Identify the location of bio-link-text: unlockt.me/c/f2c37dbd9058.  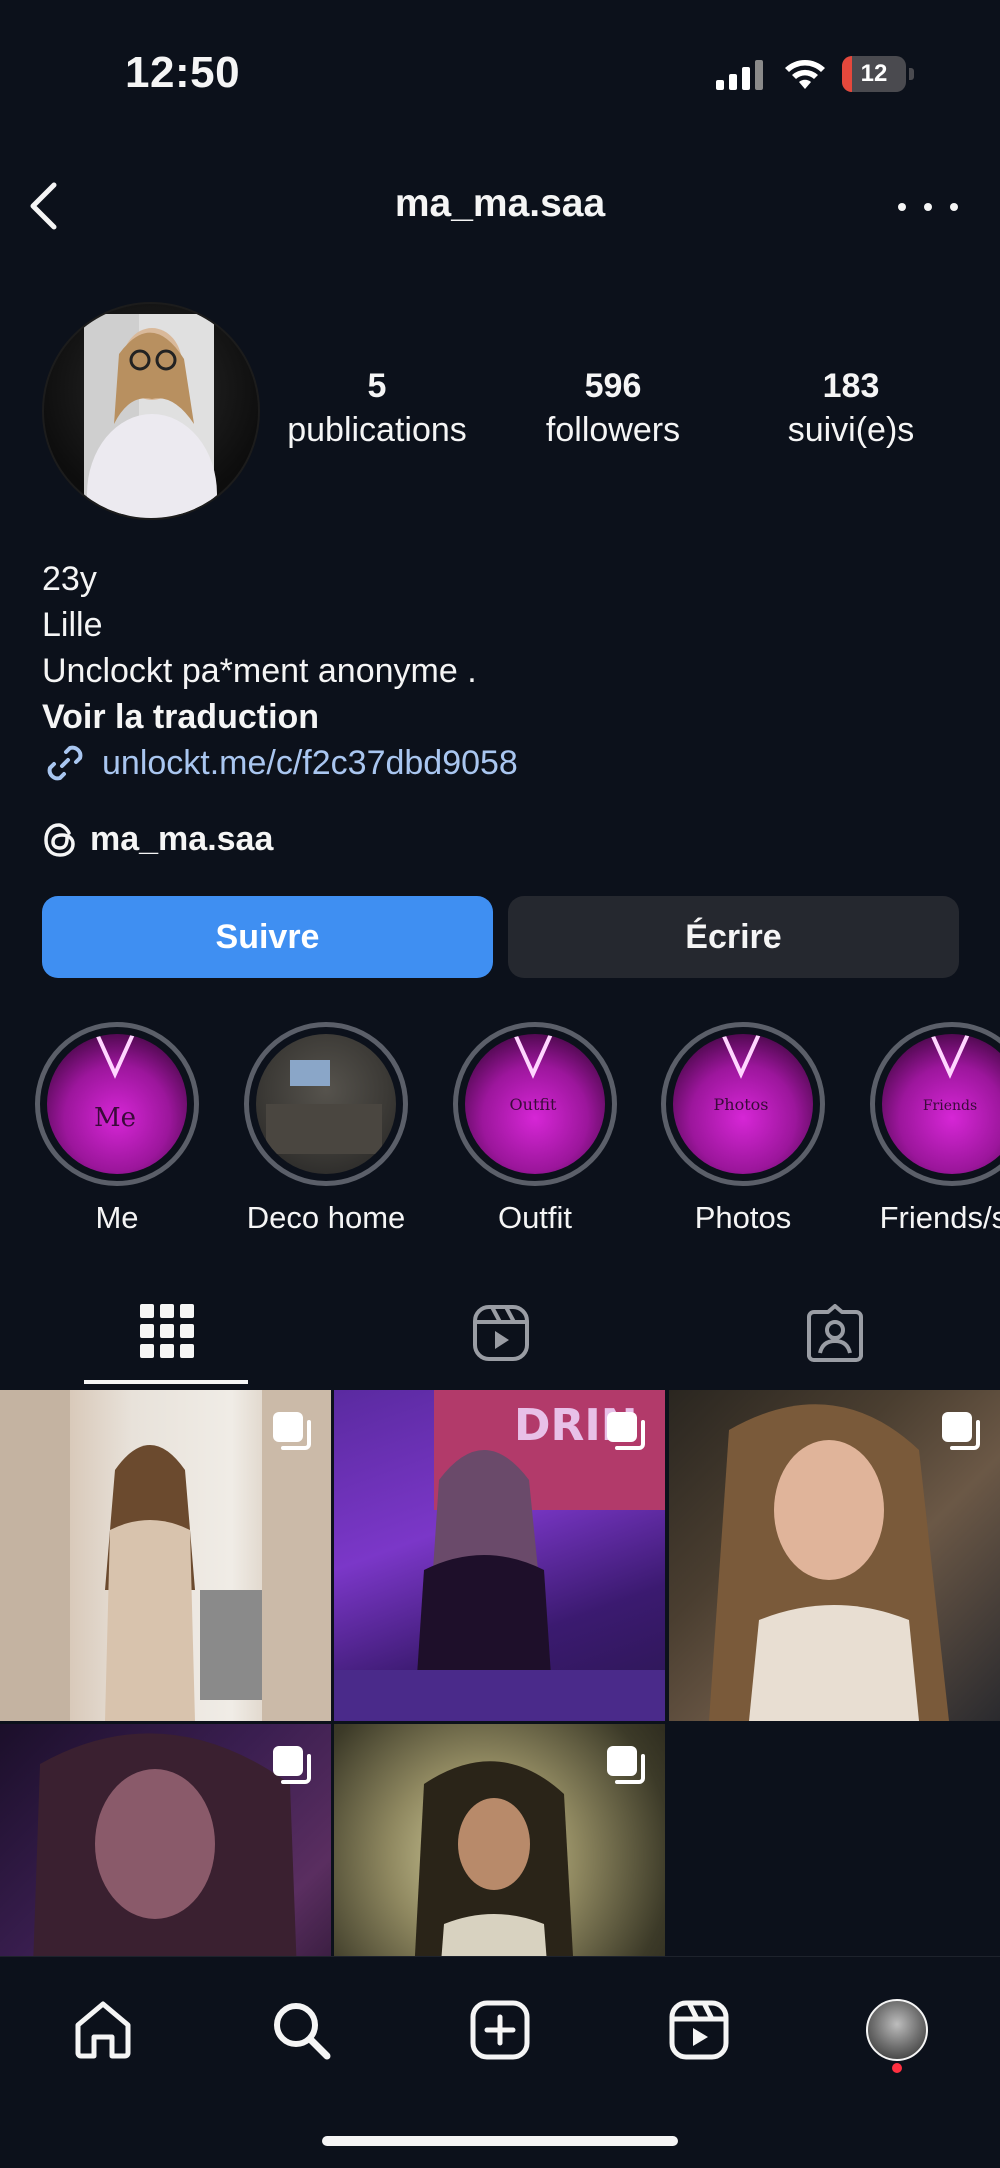
(310, 762).